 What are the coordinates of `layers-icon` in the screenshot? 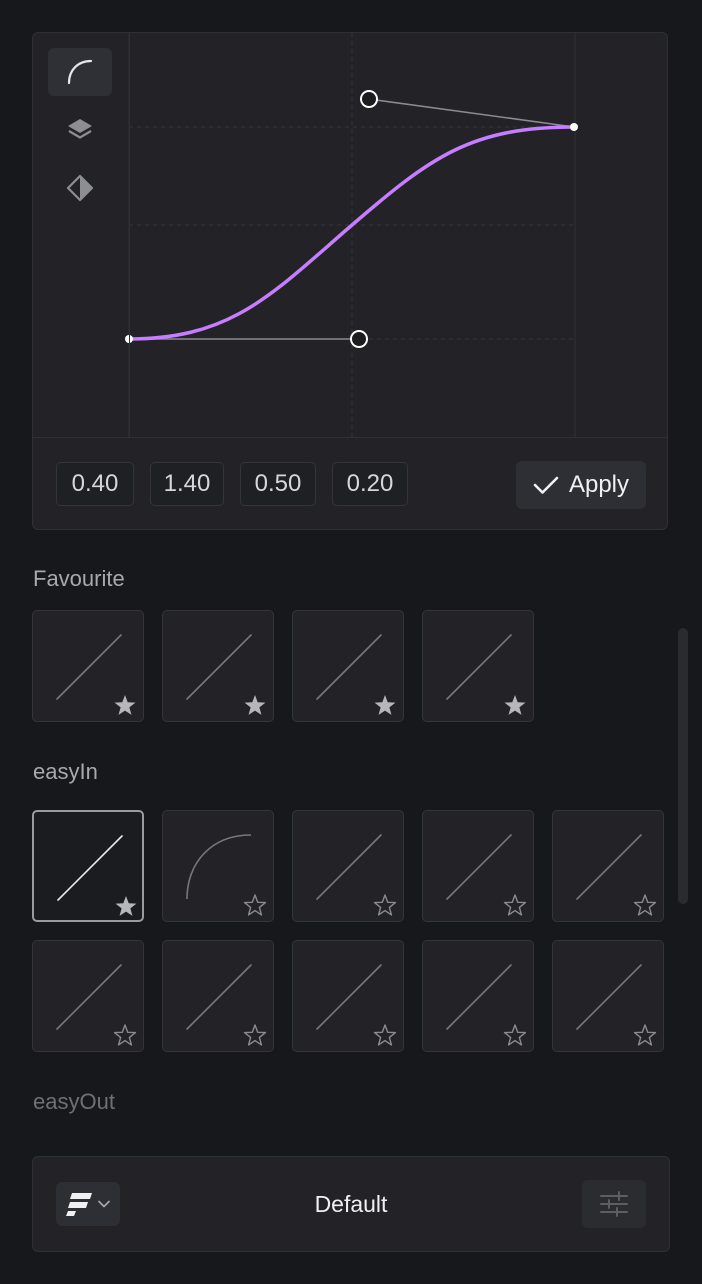 It's located at (80, 129).